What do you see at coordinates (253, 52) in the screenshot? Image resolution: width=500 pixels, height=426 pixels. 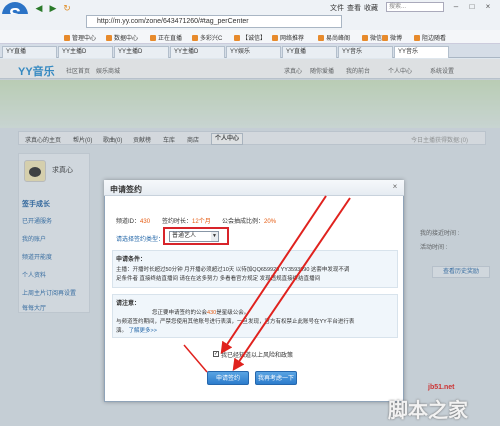 I see `browser-tab: YY娱乐` at bounding box center [253, 52].